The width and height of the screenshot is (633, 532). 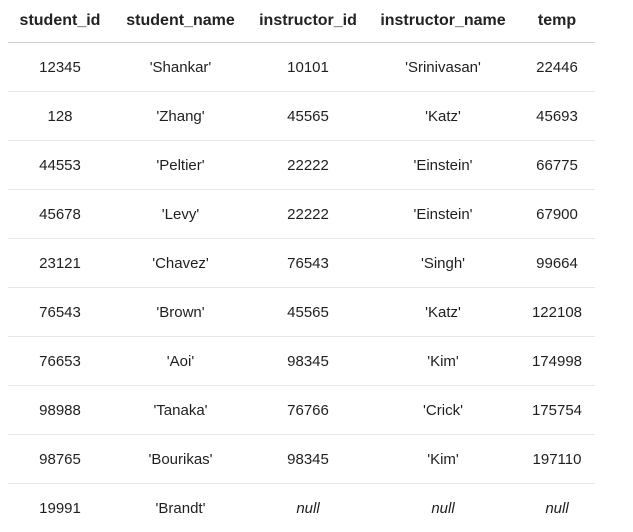 I want to click on cell-temp: 99664, so click(x=557, y=263).